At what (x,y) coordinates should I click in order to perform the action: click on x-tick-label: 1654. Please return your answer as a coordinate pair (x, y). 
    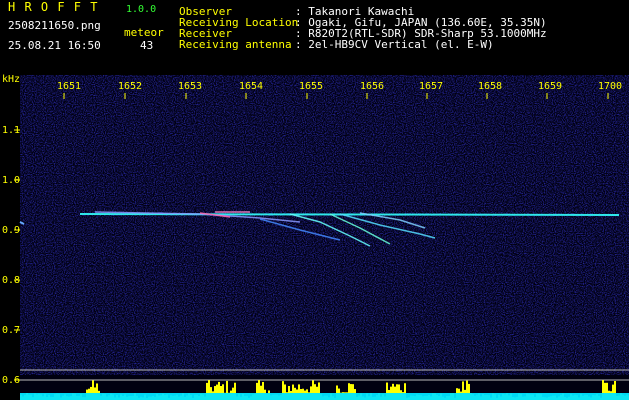
    Looking at the image, I should click on (251, 86).